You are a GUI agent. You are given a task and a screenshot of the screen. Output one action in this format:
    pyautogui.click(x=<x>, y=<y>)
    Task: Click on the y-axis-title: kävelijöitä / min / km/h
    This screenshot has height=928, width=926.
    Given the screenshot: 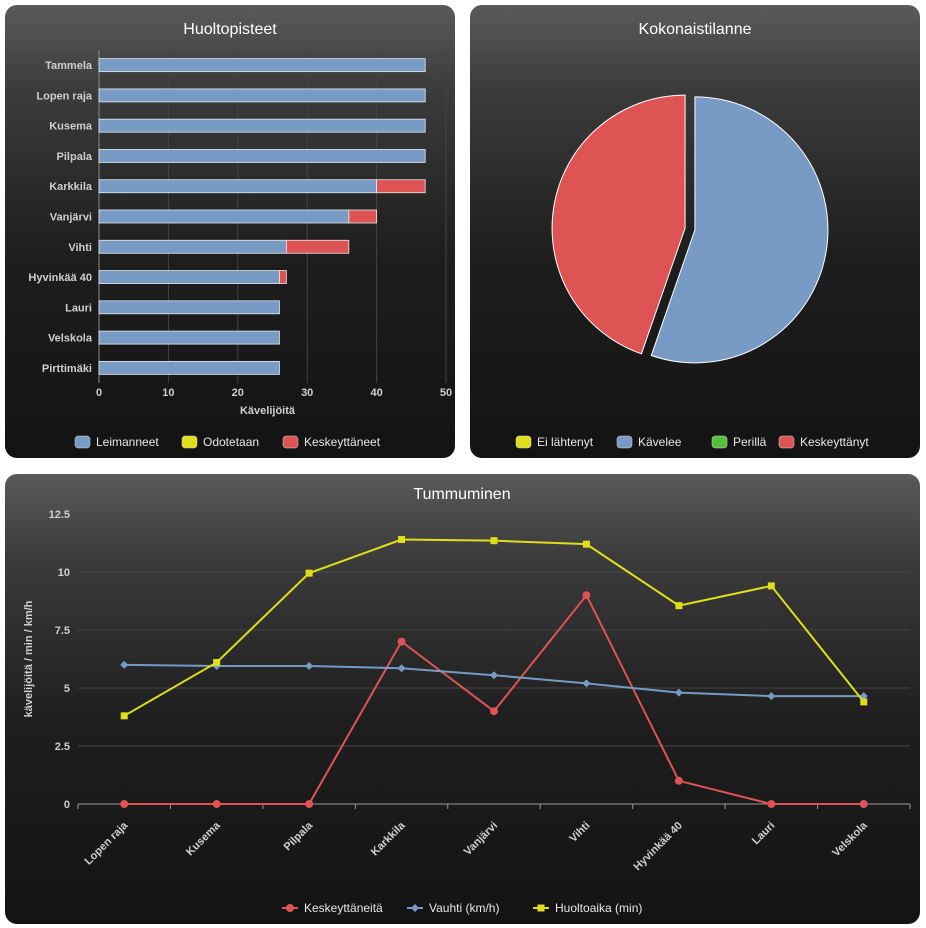 What is the action you would take?
    pyautogui.click(x=29, y=658)
    